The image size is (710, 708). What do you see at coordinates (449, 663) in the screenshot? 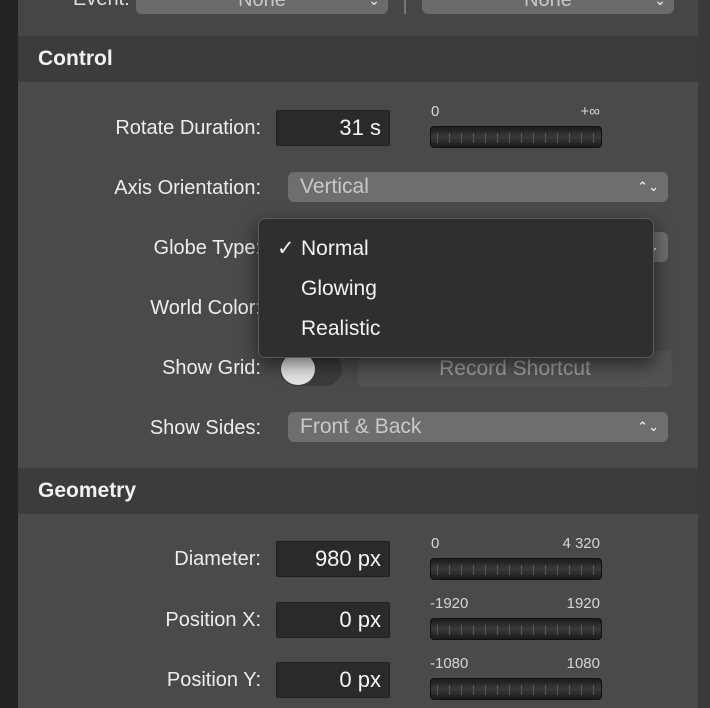
I see `position-y-min: -1080` at bounding box center [449, 663].